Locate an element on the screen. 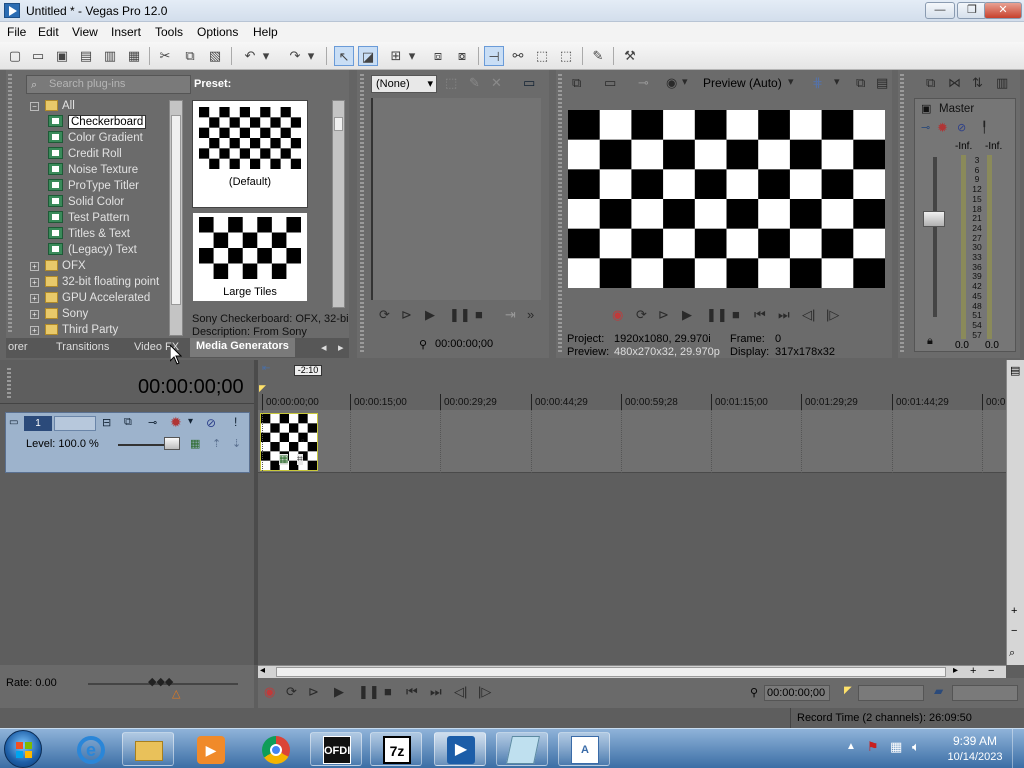  split-screen-icon: ⊸ is located at coordinates (643, 83).